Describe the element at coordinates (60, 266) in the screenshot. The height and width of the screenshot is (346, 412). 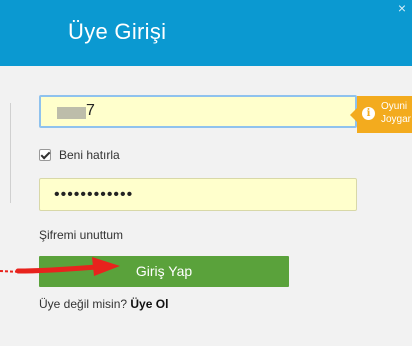
I see `red-arrow-annotation` at that location.